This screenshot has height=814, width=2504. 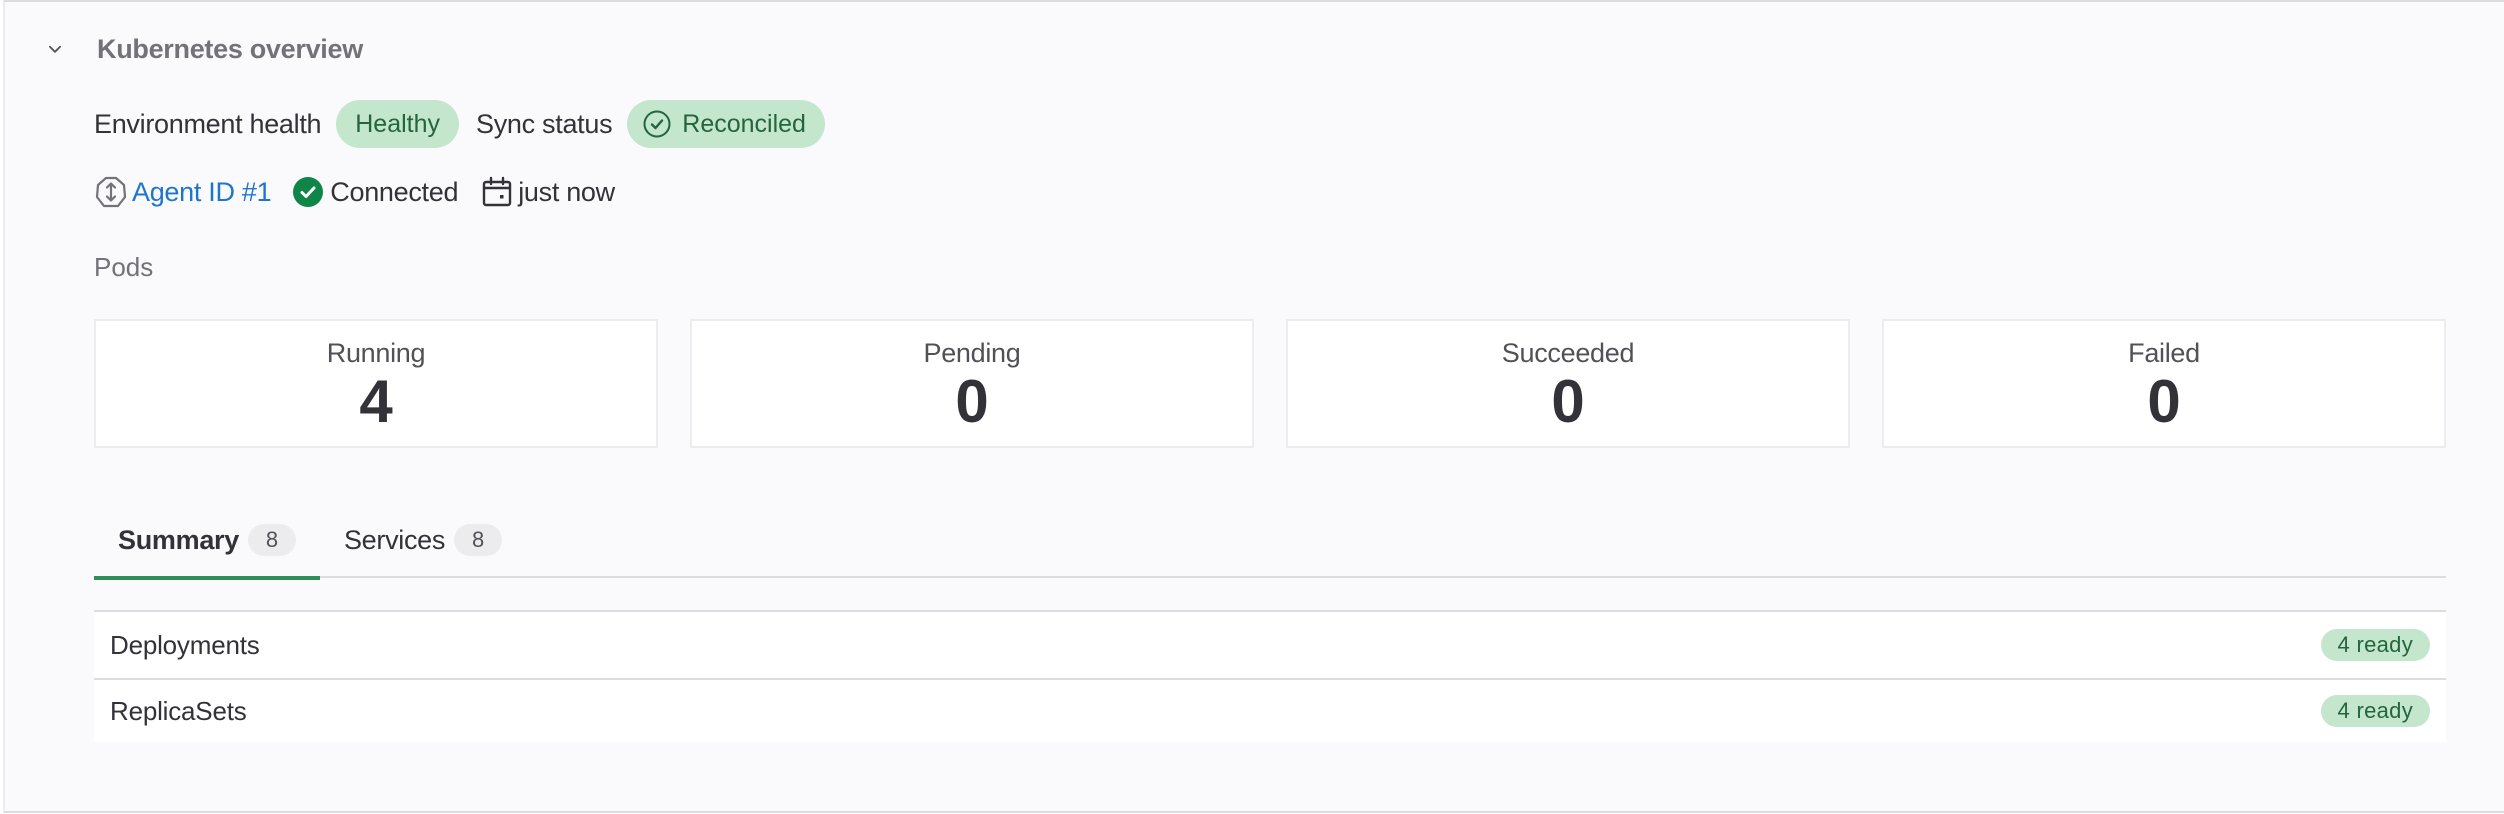 I want to click on pod-card-label: Pending, so click(x=972, y=353).